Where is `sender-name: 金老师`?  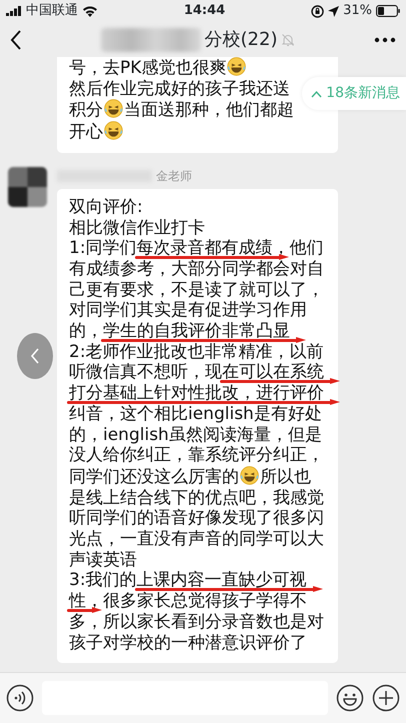 sender-name: 金老师 is located at coordinates (174, 176).